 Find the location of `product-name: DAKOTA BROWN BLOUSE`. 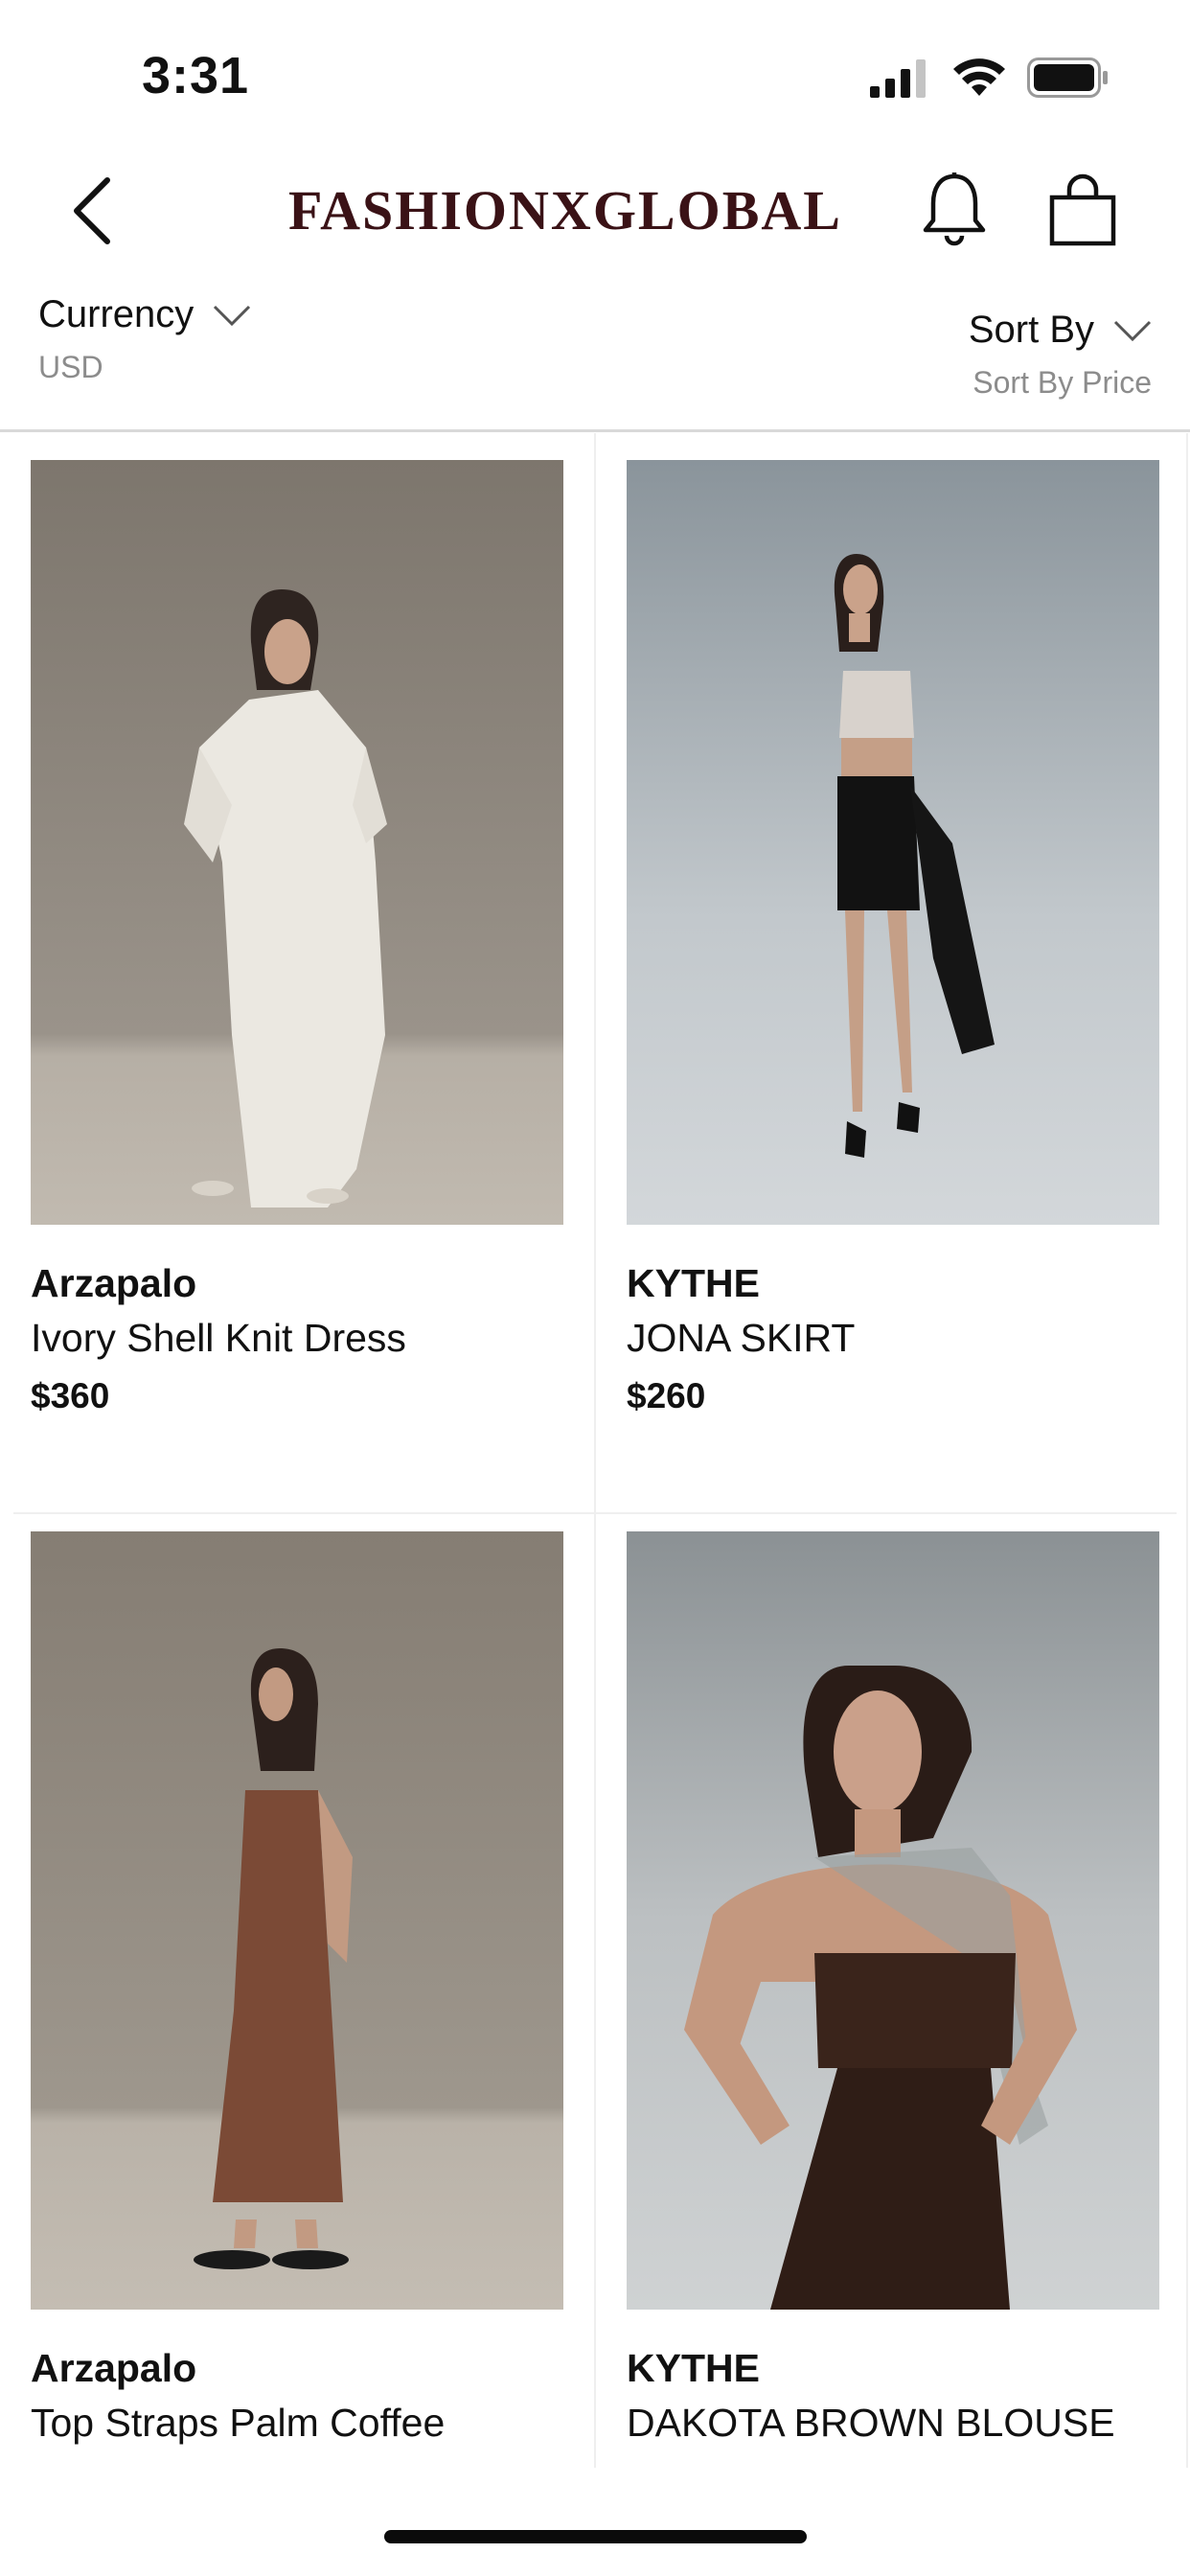

product-name: DAKOTA BROWN BLOUSE is located at coordinates (871, 2423).